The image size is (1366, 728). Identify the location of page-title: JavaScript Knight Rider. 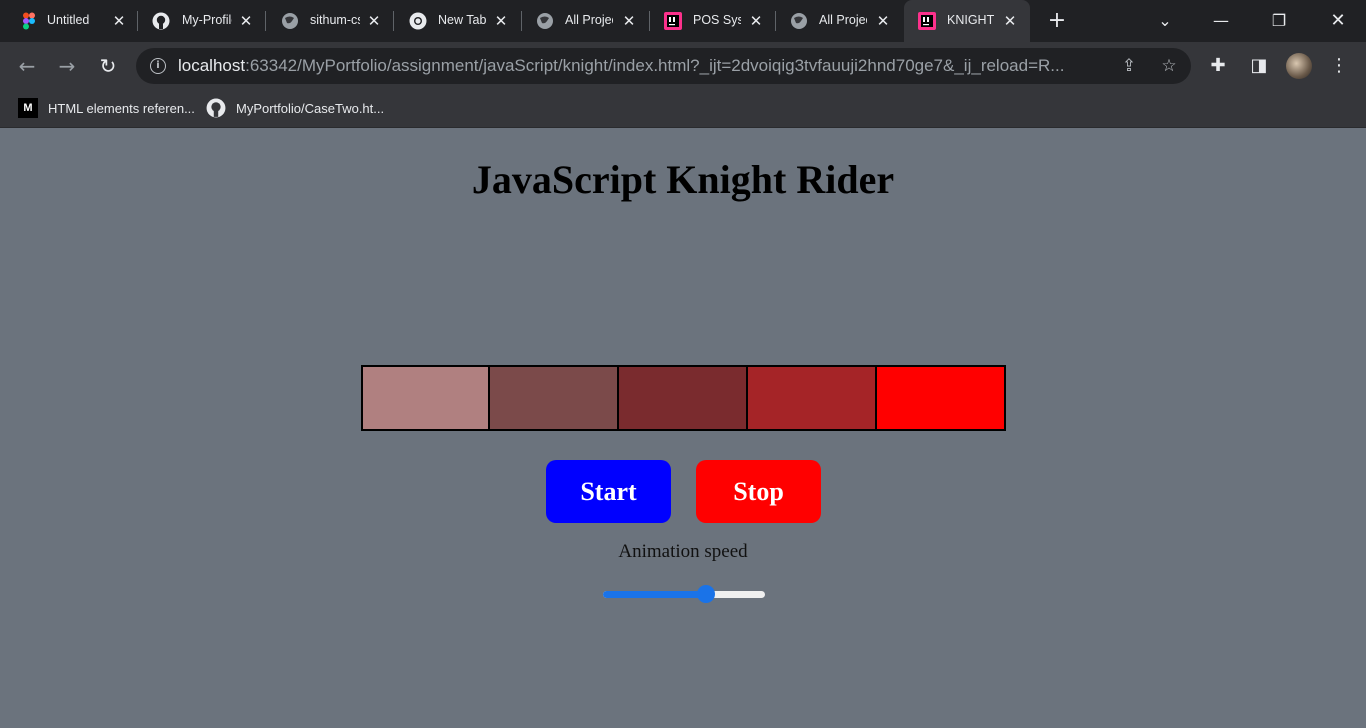
(683, 179).